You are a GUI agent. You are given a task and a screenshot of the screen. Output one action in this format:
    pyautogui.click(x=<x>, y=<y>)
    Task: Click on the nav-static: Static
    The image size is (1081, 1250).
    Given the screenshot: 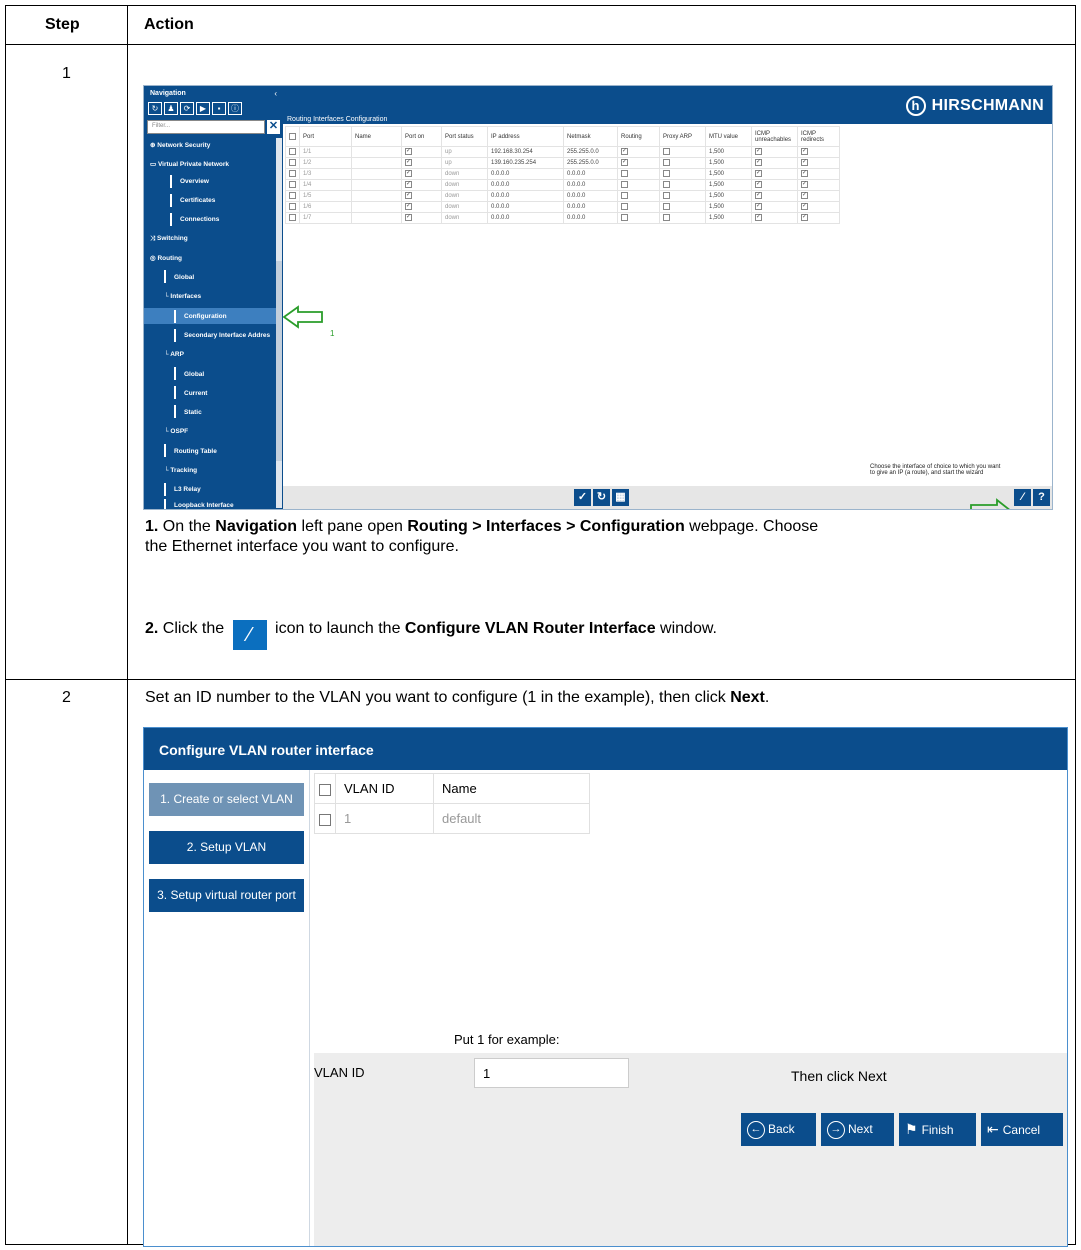 What is the action you would take?
    pyautogui.click(x=193, y=412)
    